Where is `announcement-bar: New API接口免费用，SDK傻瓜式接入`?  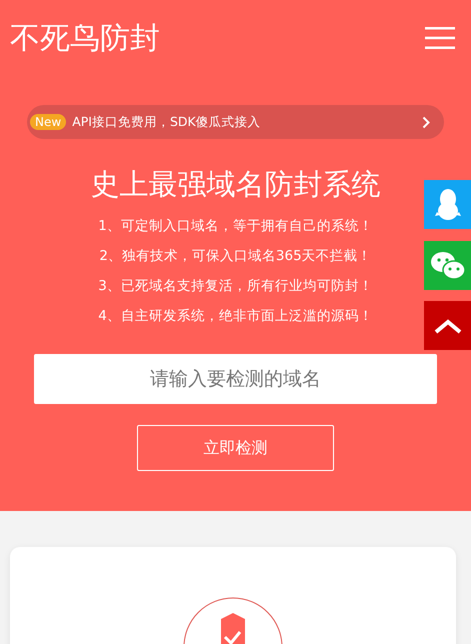 announcement-bar: New API接口免费用，SDK傻瓜式接入 is located at coordinates (235, 122).